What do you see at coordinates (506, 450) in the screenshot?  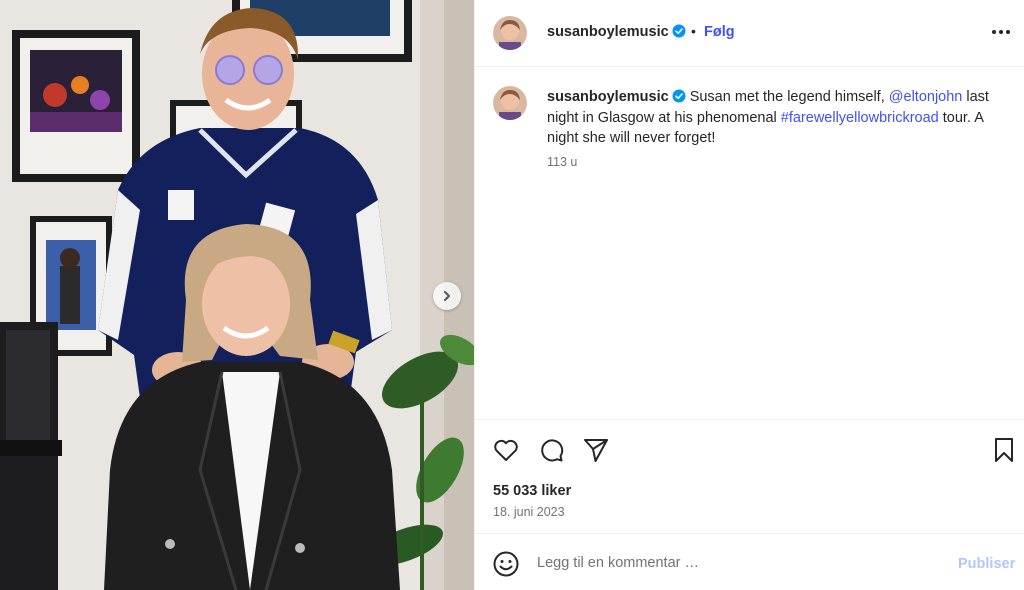 I see `heart-icon` at bounding box center [506, 450].